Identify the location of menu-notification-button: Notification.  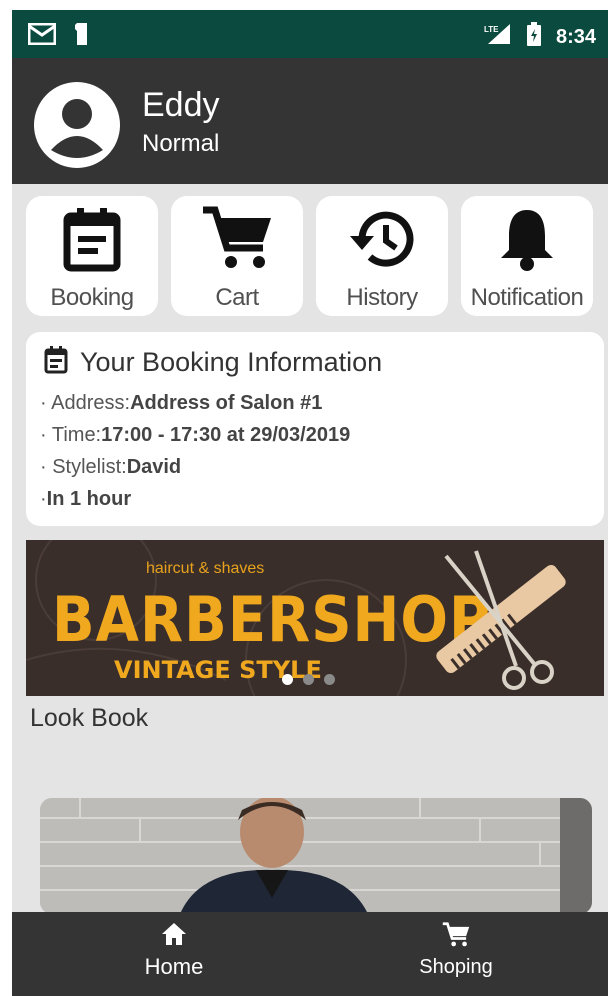
(527, 256).